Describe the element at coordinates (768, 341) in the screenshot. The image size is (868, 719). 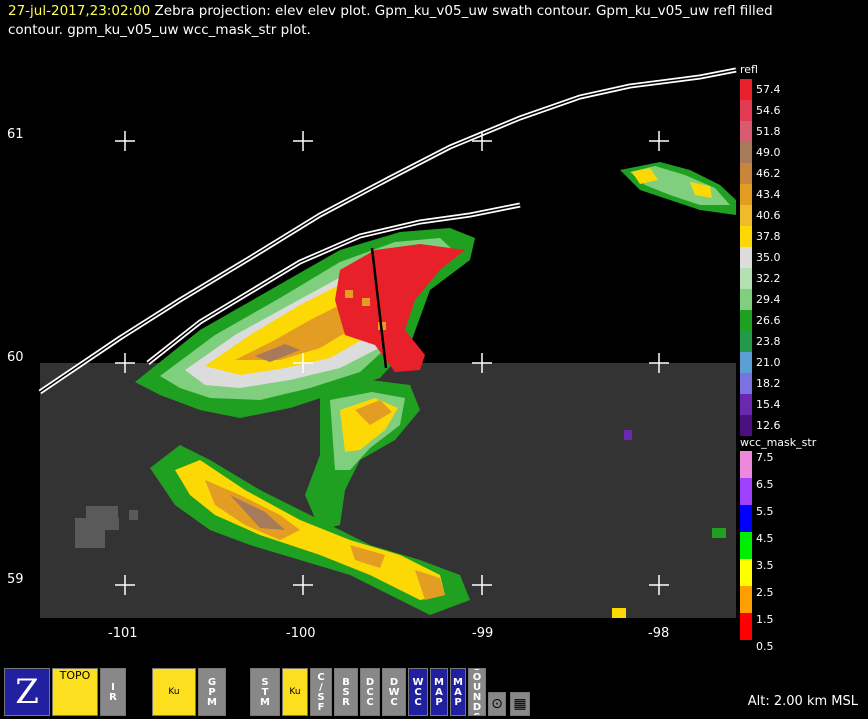
I see `refl-bar-label: 23.8` at that location.